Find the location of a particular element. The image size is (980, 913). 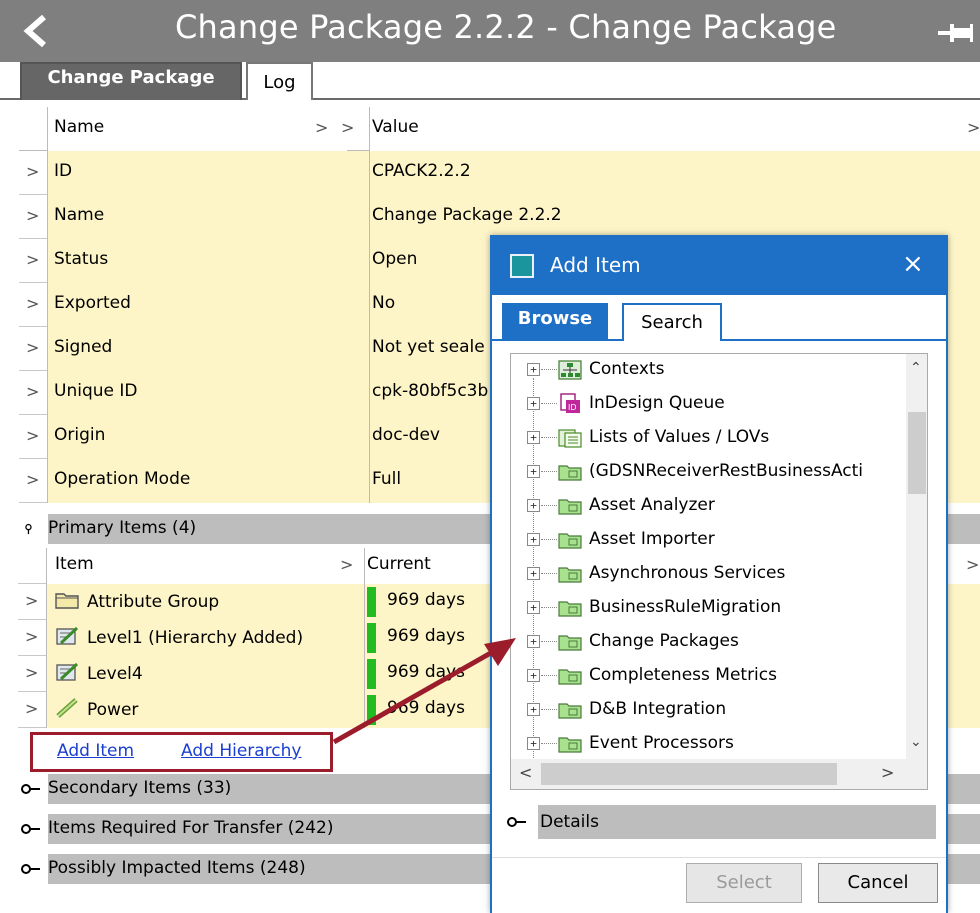

pin-expanded-icon is located at coordinates (31, 529).